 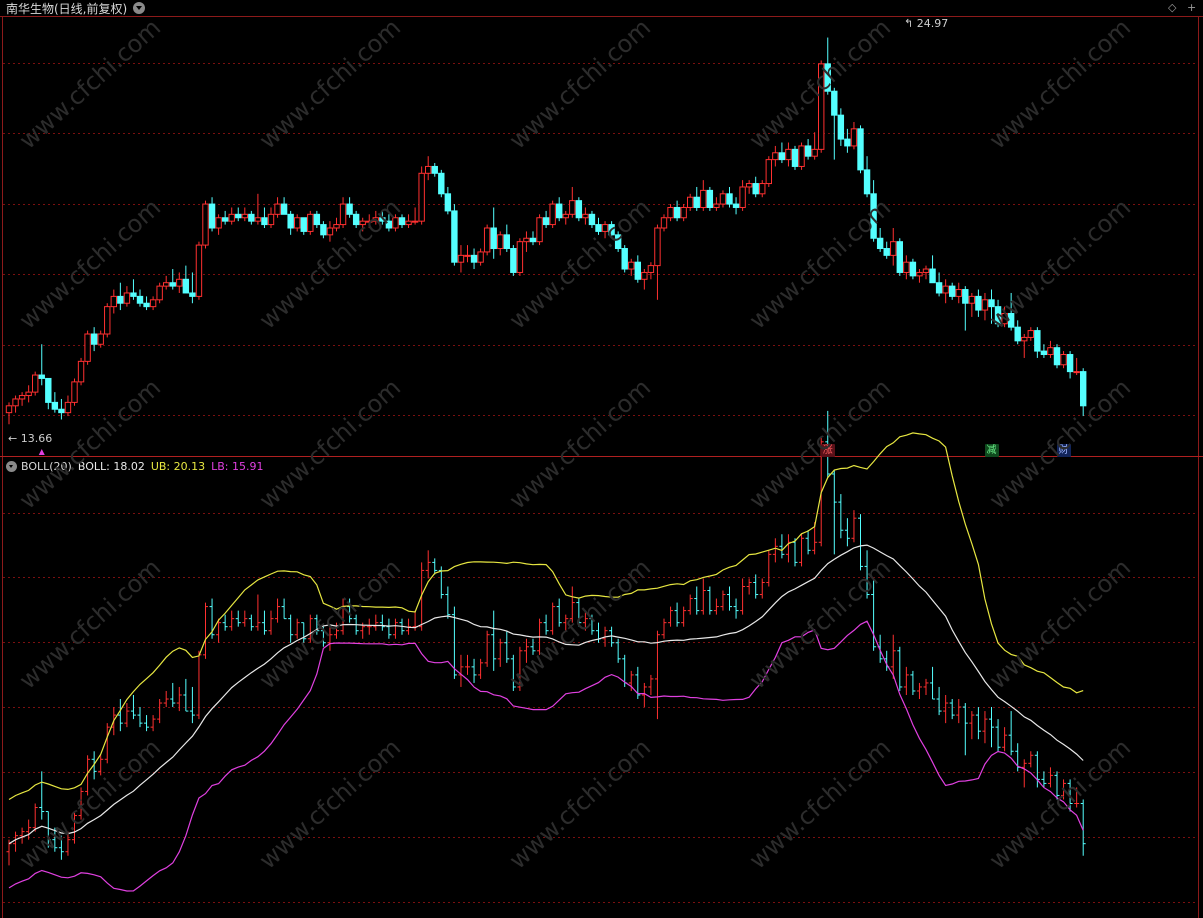 I want to click on lb-value: LB: 15.91, so click(x=237, y=466).